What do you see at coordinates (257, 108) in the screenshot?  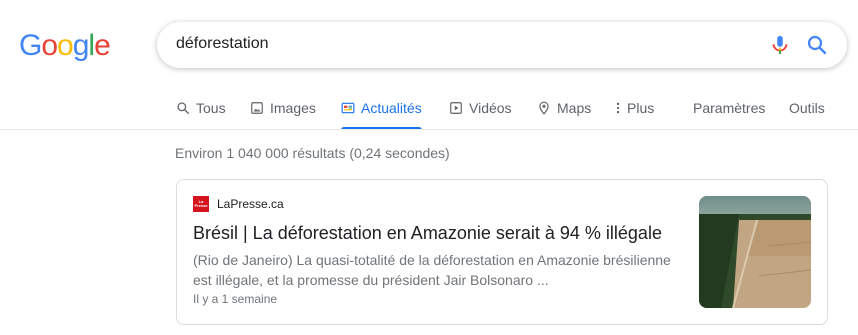 I see `image-icon` at bounding box center [257, 108].